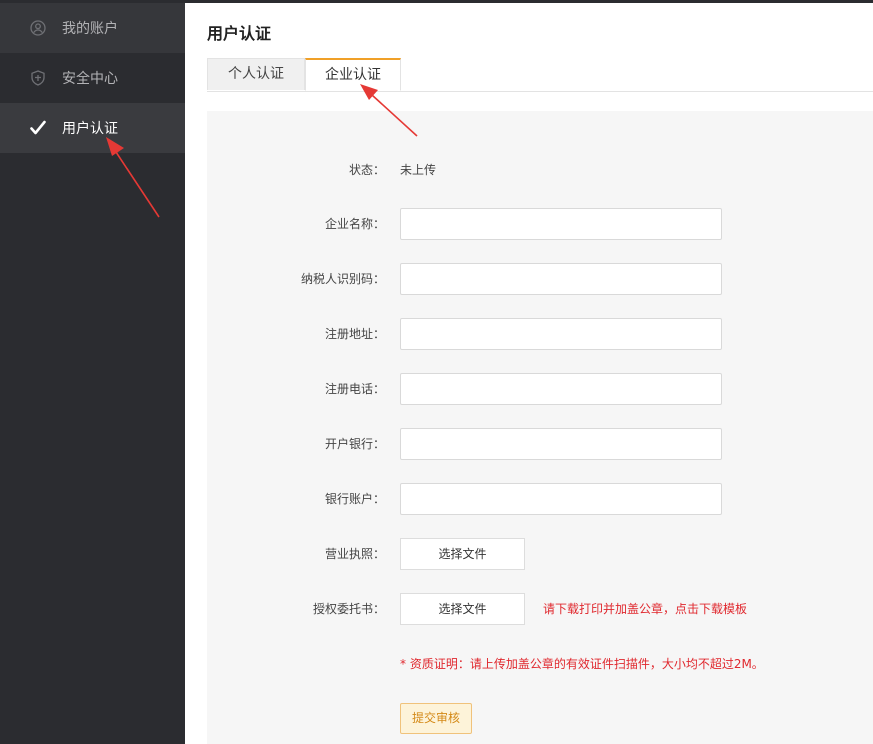 The width and height of the screenshot is (873, 744). I want to click on tab-personal-verification: 个人认证, so click(256, 74).